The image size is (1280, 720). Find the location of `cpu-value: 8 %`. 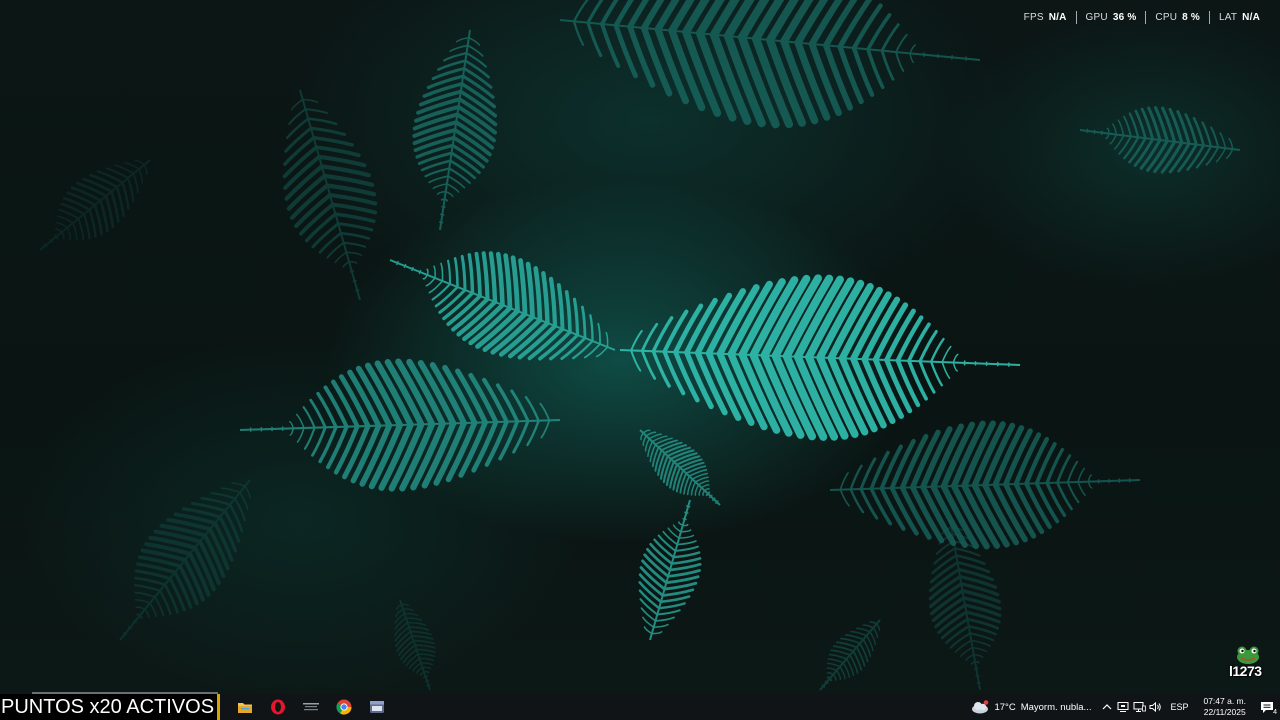

cpu-value: 8 % is located at coordinates (1191, 17).